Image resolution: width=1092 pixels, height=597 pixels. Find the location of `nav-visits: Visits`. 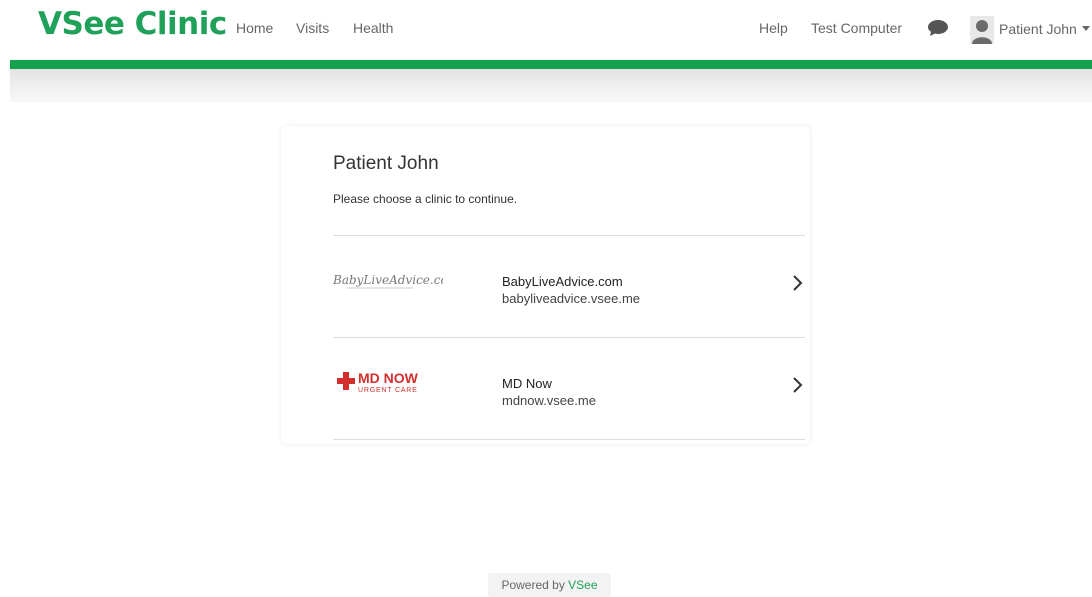

nav-visits: Visits is located at coordinates (312, 28).